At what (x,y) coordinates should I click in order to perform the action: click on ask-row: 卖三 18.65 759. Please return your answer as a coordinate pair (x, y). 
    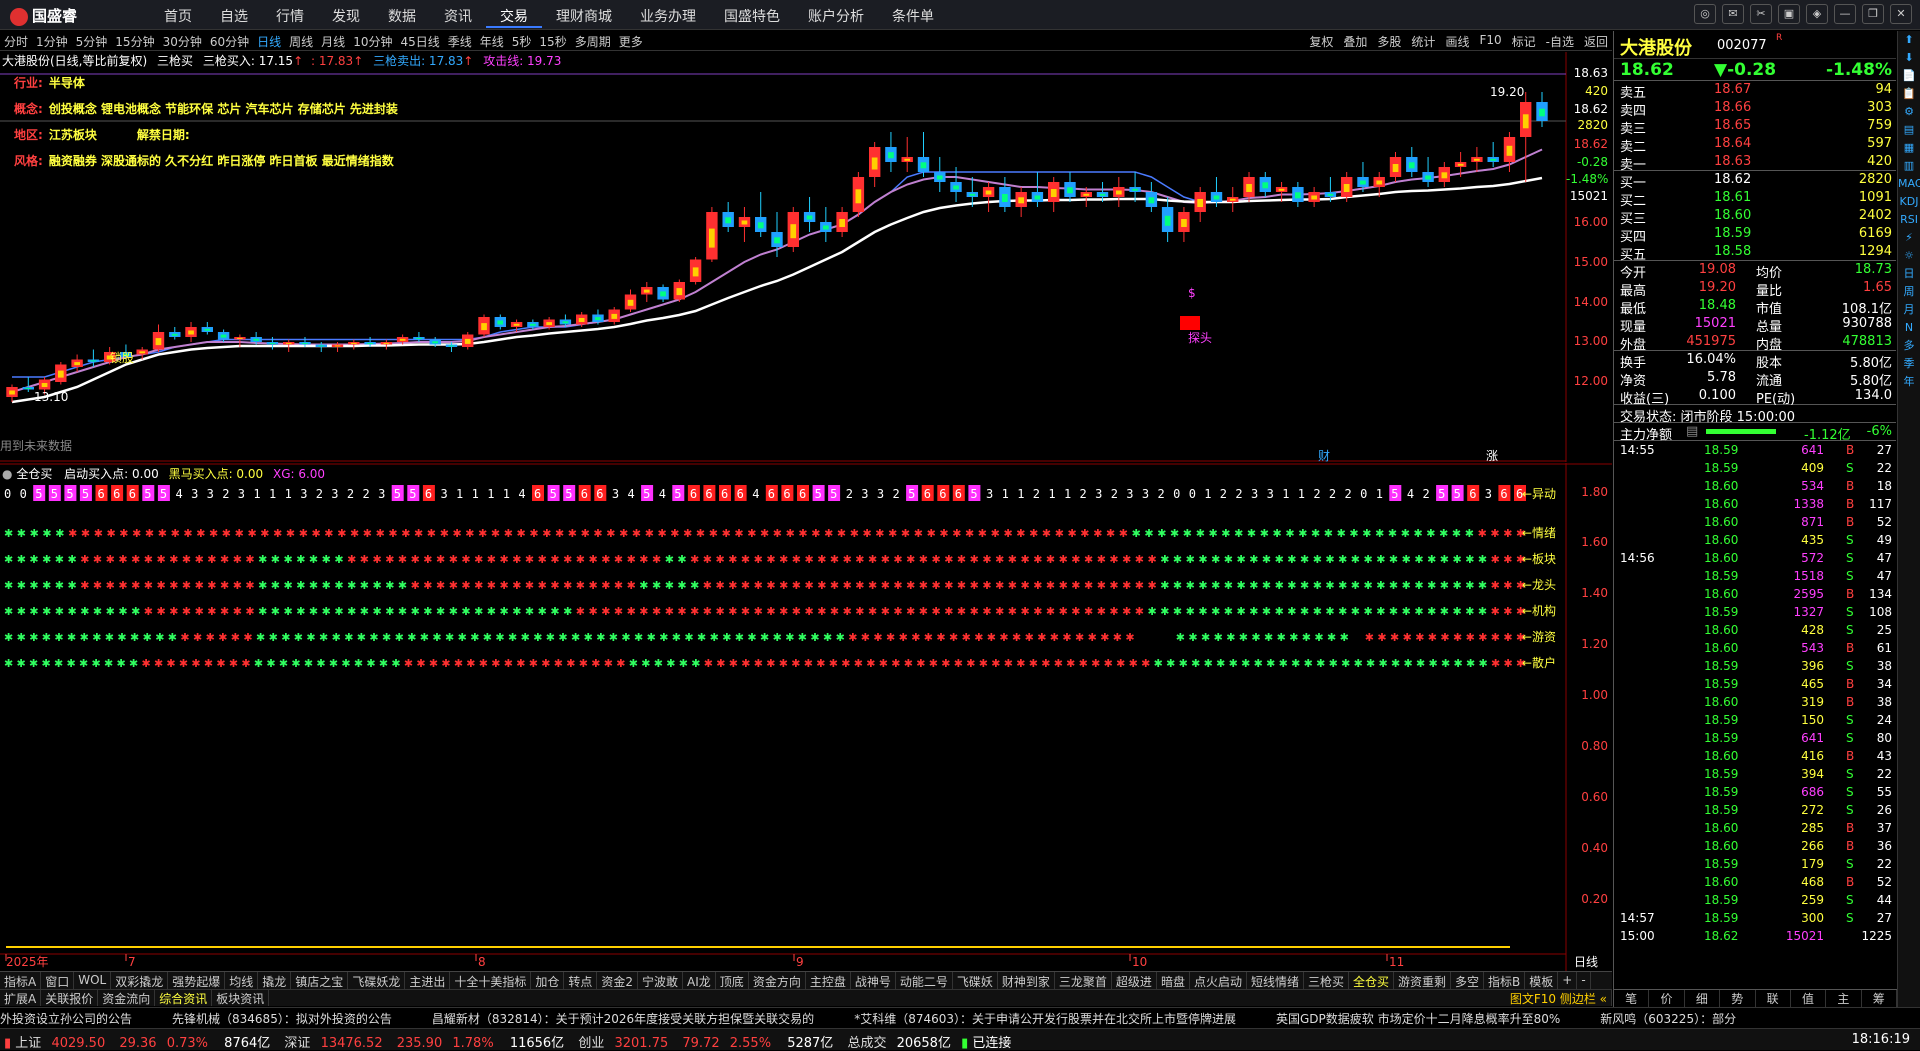
    Looking at the image, I should click on (1755, 127).